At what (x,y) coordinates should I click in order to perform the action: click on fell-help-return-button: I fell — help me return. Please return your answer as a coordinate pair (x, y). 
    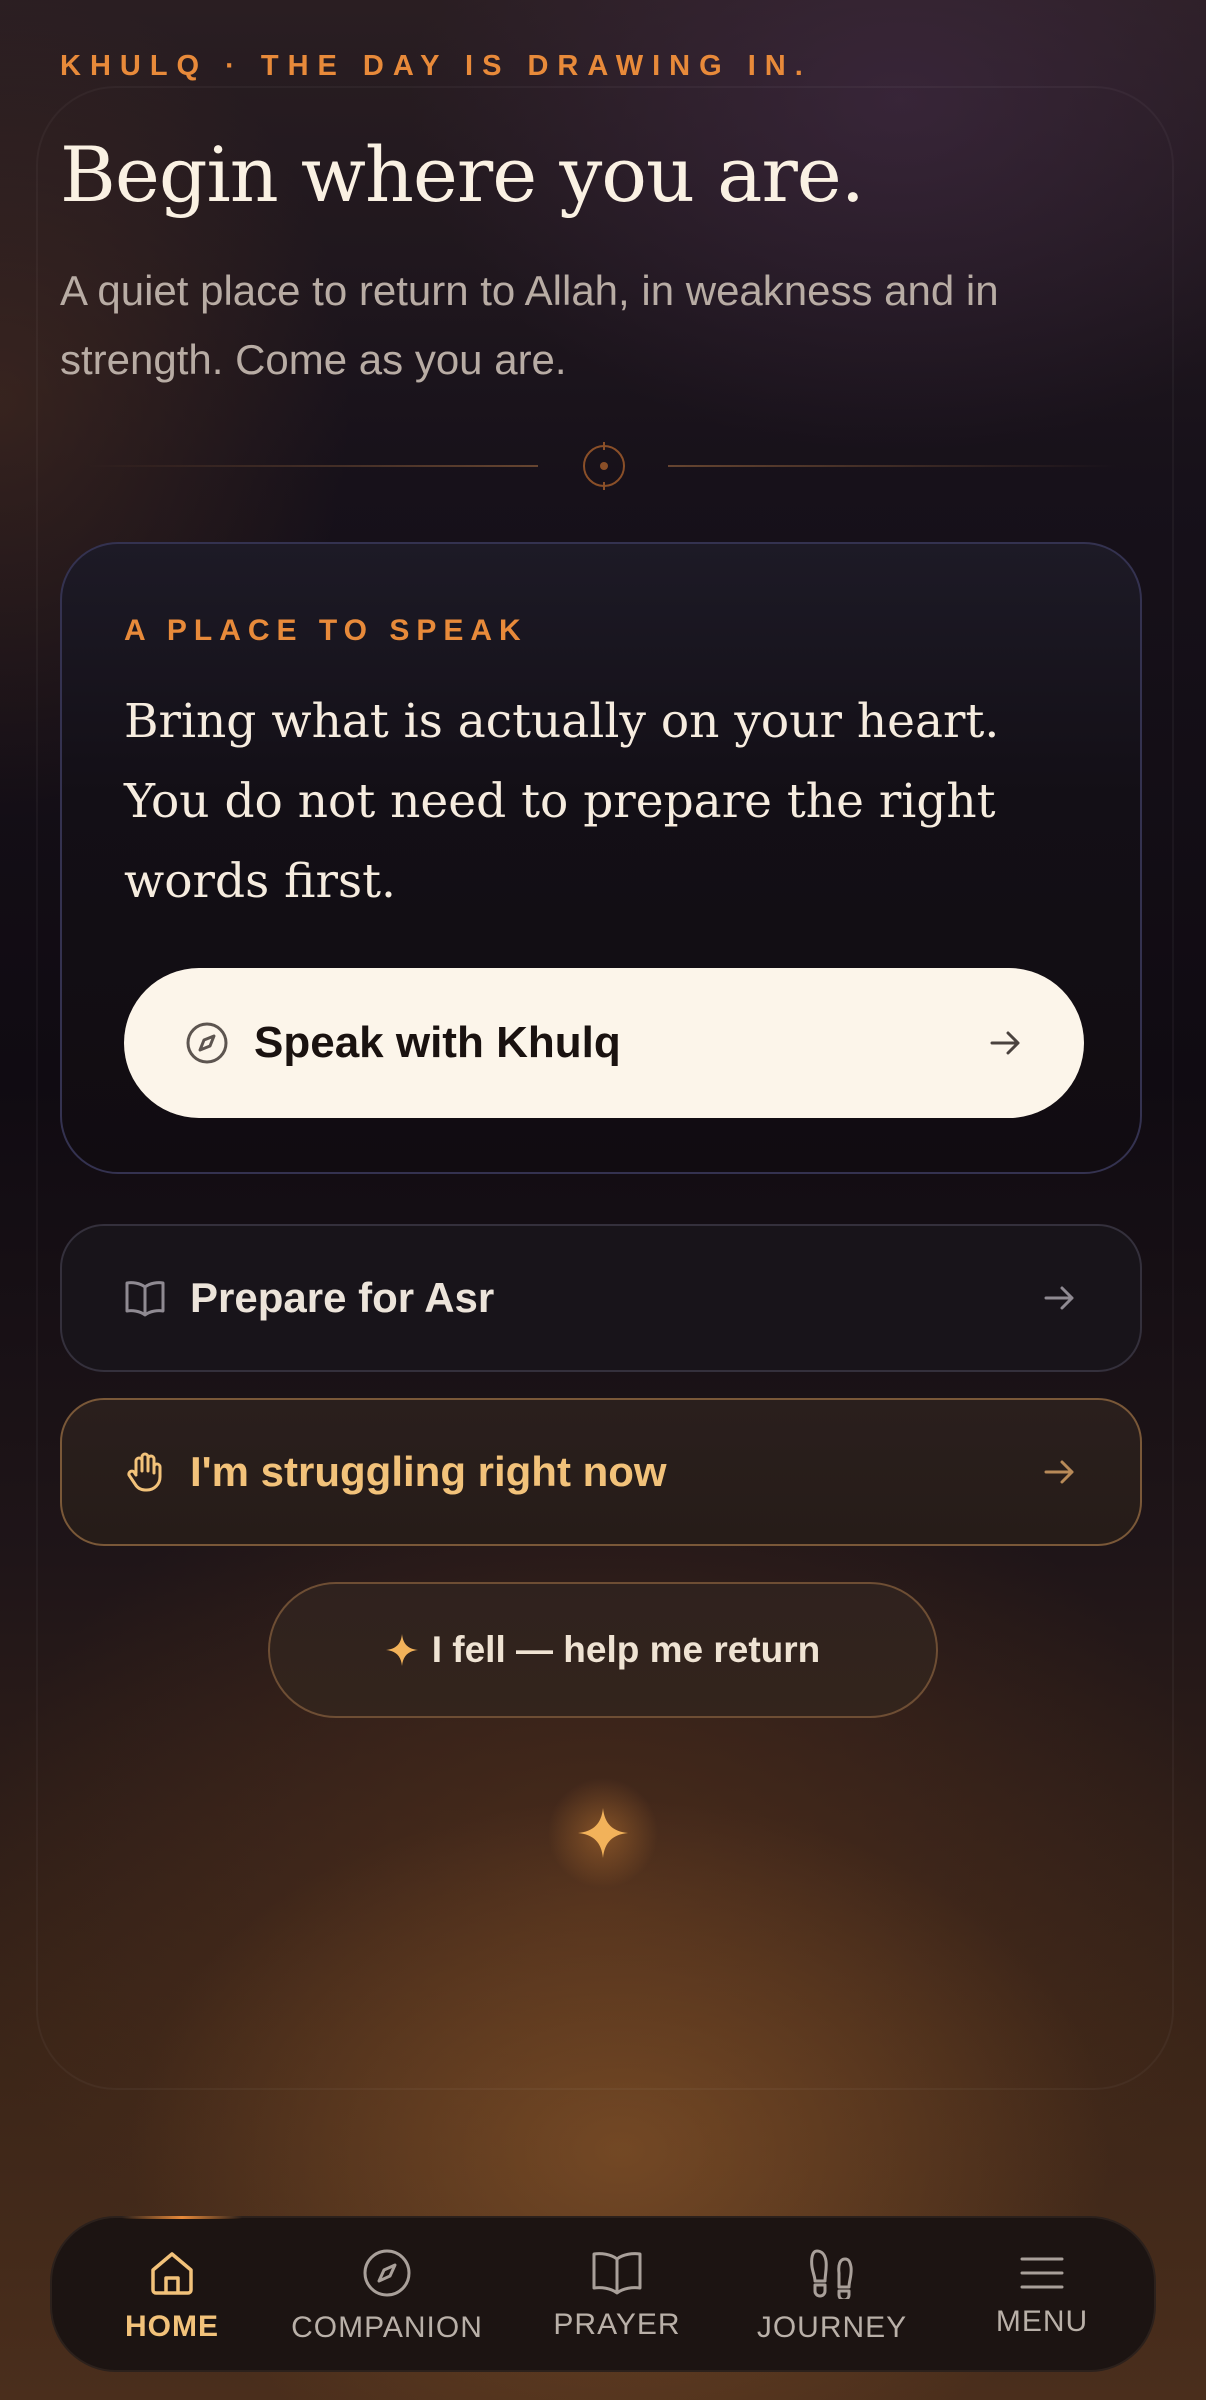
    Looking at the image, I should click on (603, 1650).